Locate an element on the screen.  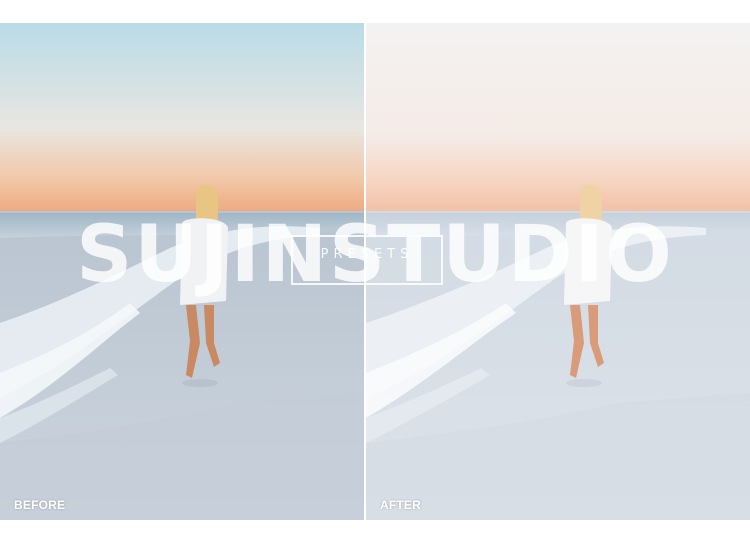
before-label: BEFORE is located at coordinates (40, 505).